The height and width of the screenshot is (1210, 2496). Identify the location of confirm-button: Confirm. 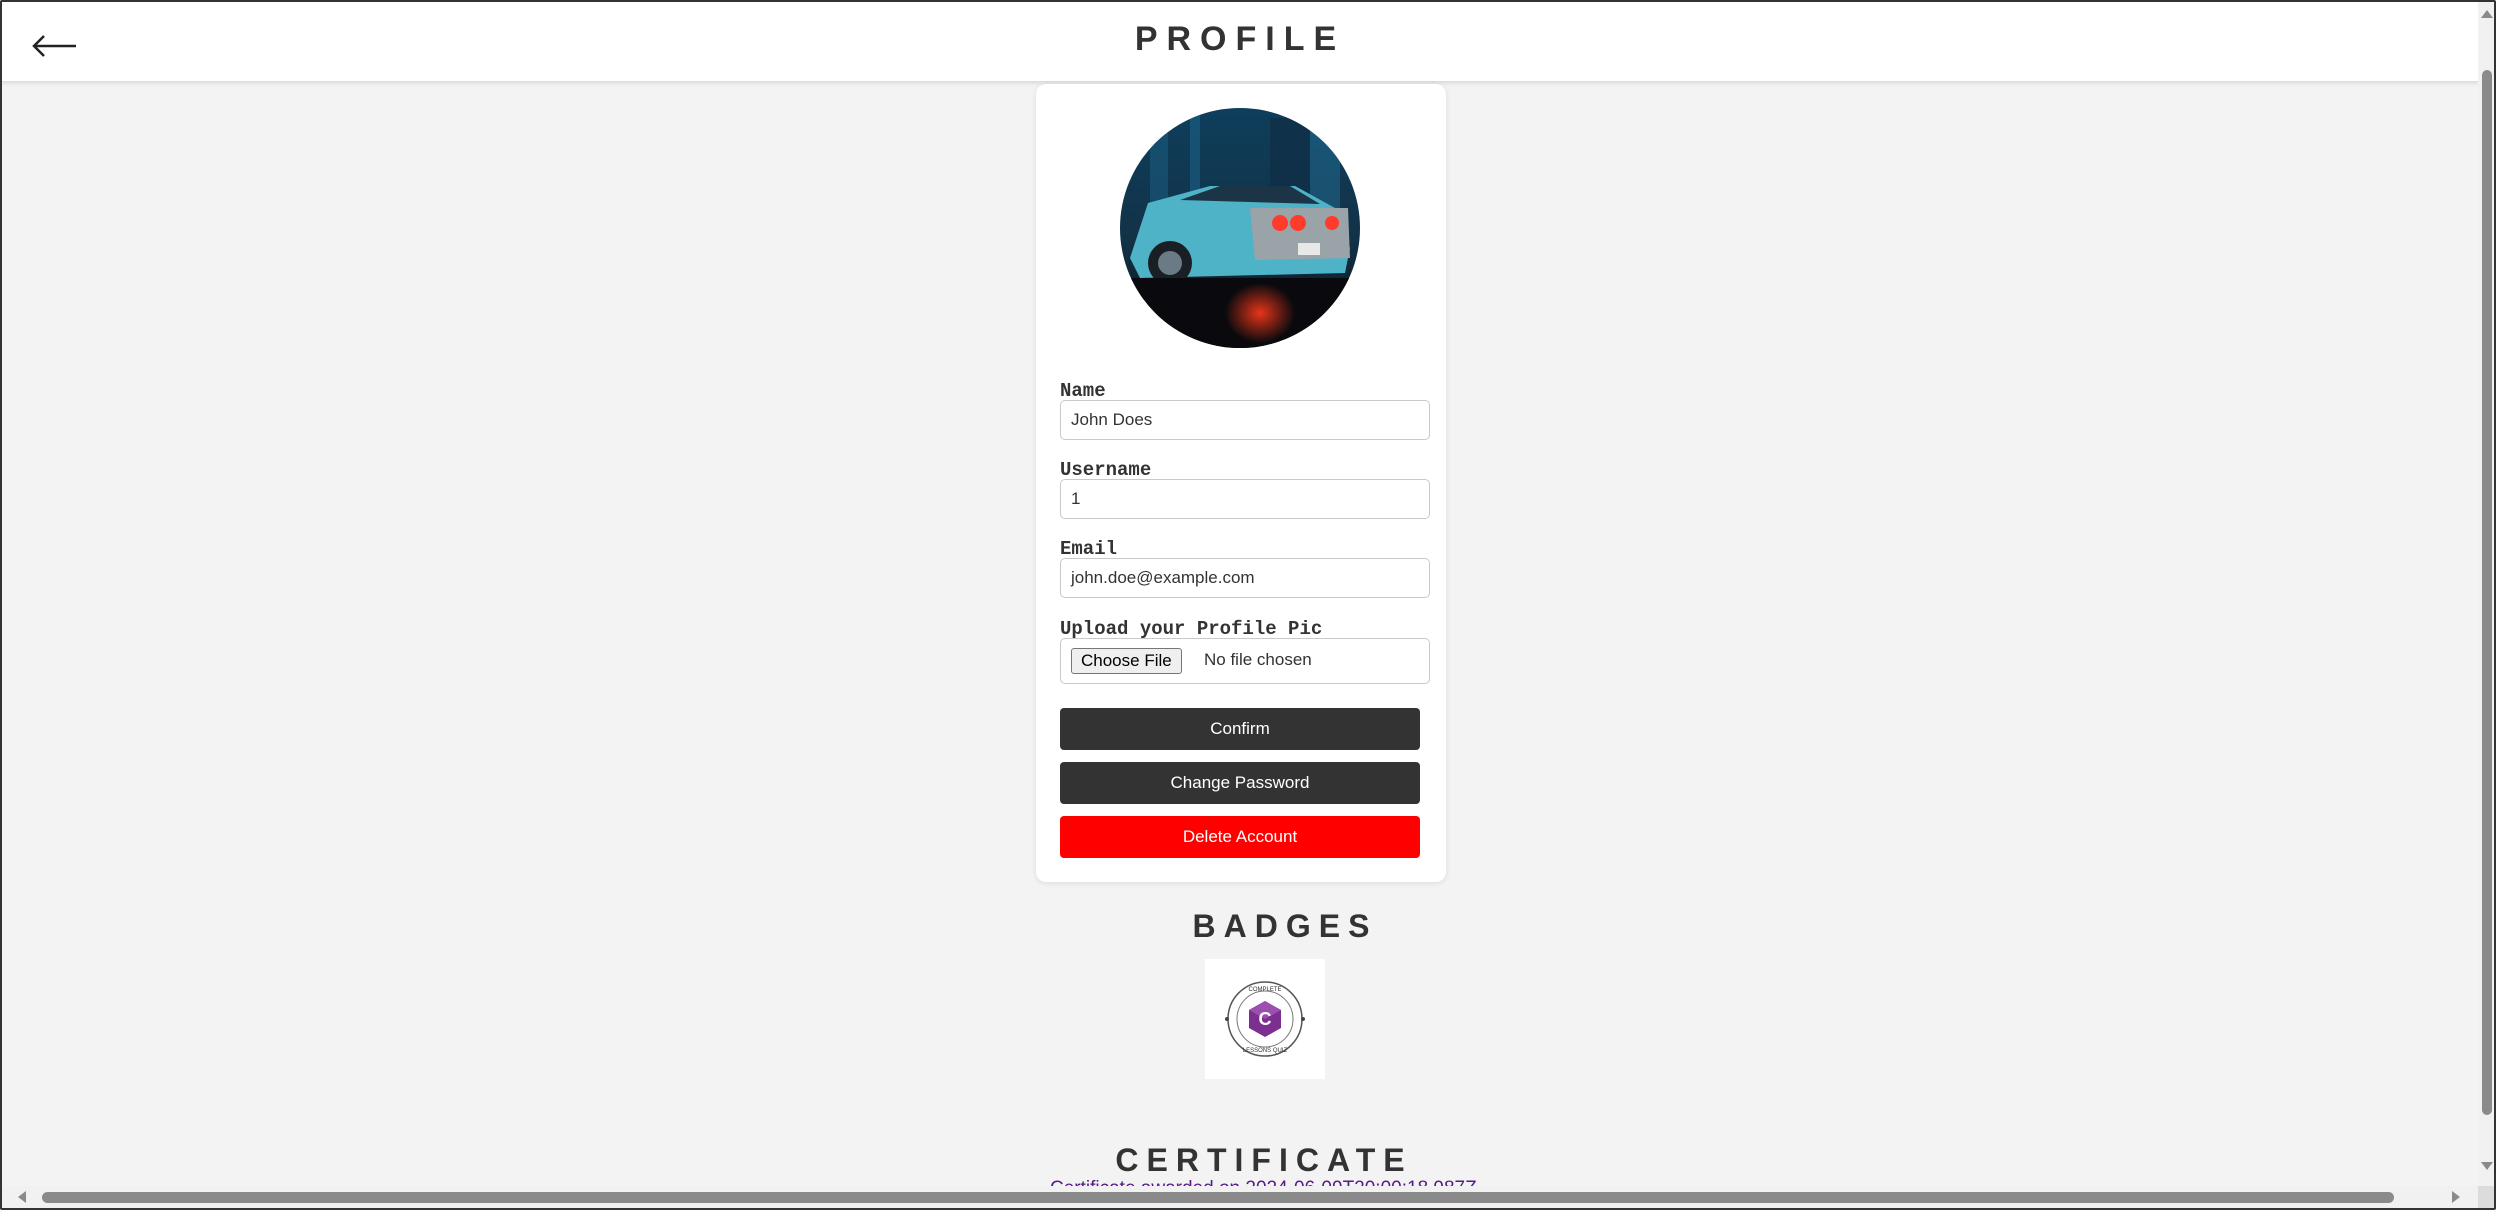
(1240, 729).